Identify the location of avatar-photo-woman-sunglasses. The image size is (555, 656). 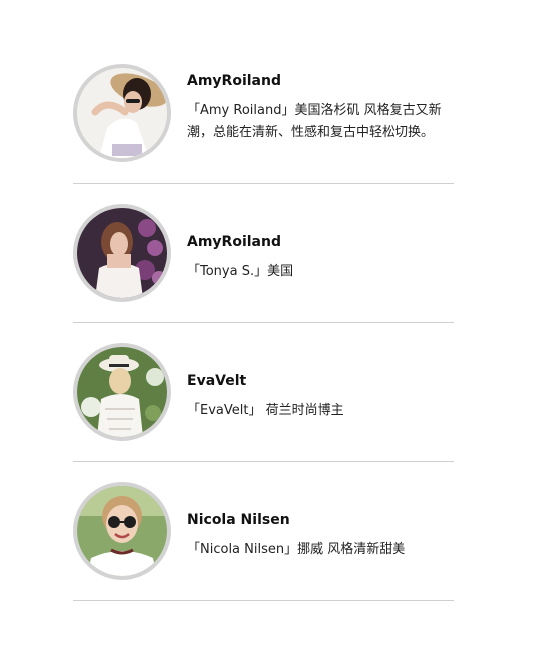
(122, 531).